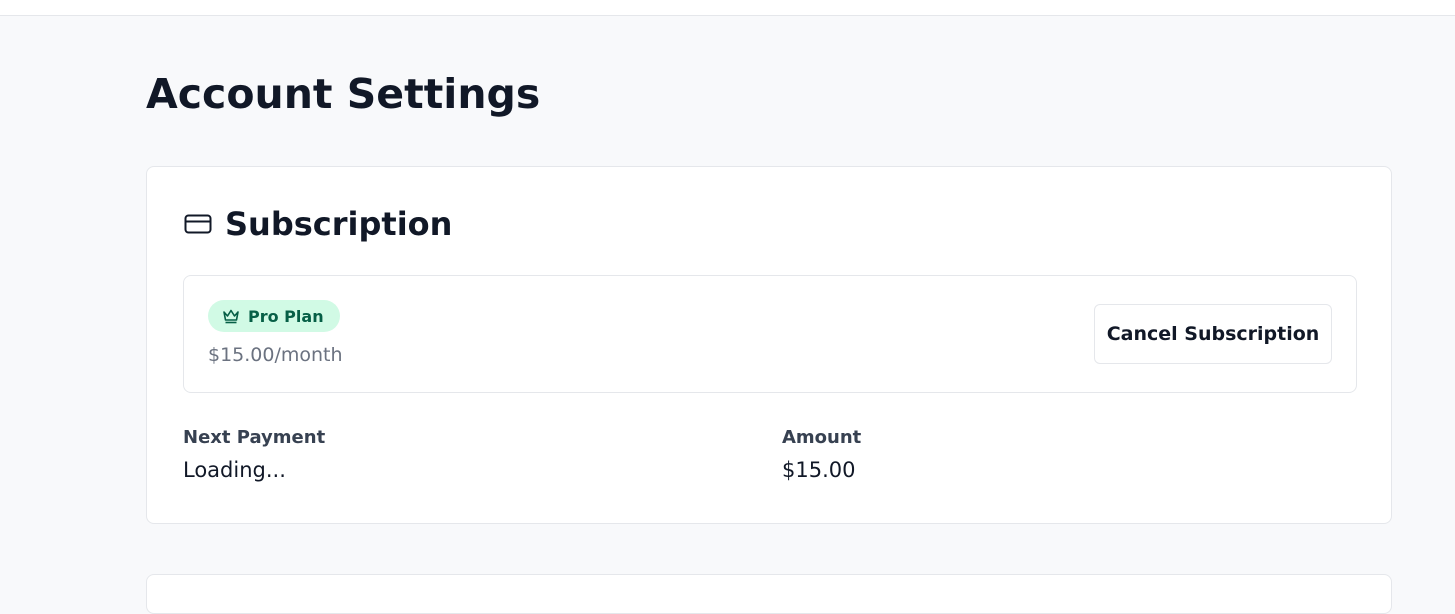 This screenshot has width=1455, height=614. Describe the element at coordinates (275, 355) in the screenshot. I see `plan-price: $15.00/month` at that location.